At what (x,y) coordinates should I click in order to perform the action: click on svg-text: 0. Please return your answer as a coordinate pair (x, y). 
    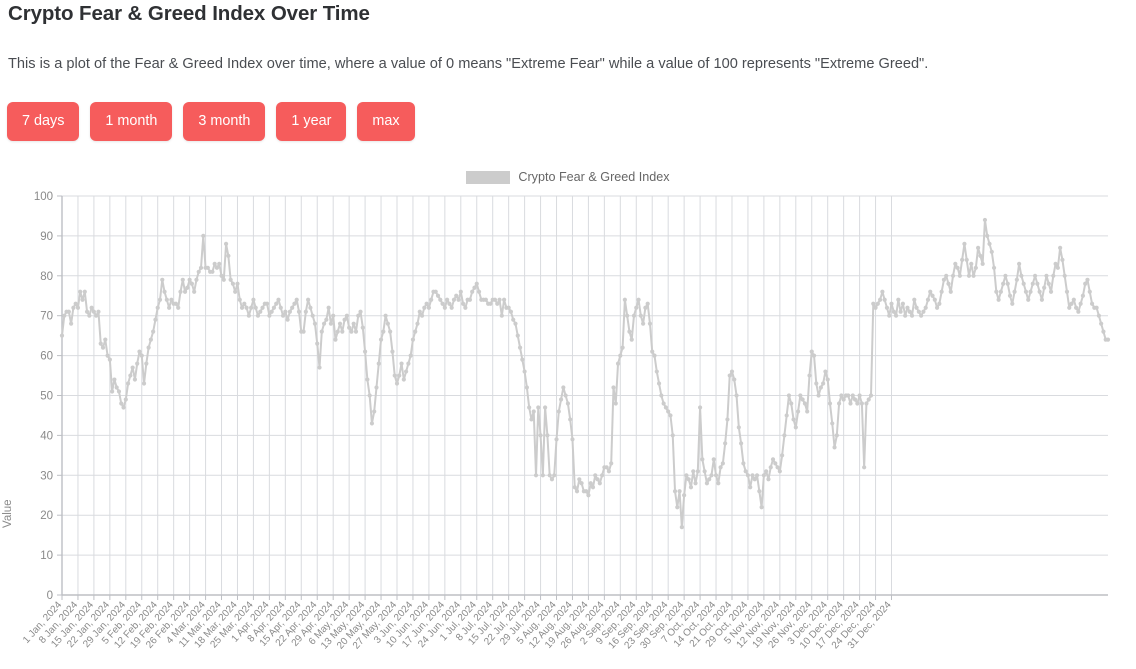
    Looking at the image, I should click on (50, 596).